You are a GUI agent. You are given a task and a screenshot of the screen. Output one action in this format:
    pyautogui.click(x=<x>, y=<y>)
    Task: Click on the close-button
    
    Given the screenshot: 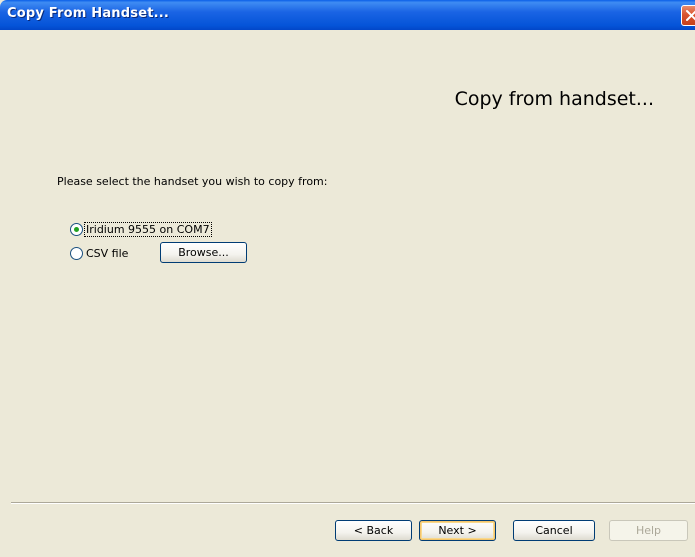 What is the action you would take?
    pyautogui.click(x=688, y=15)
    